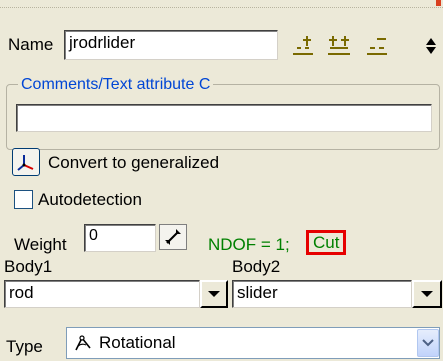  I want to click on body1-label: Body1, so click(28, 266).